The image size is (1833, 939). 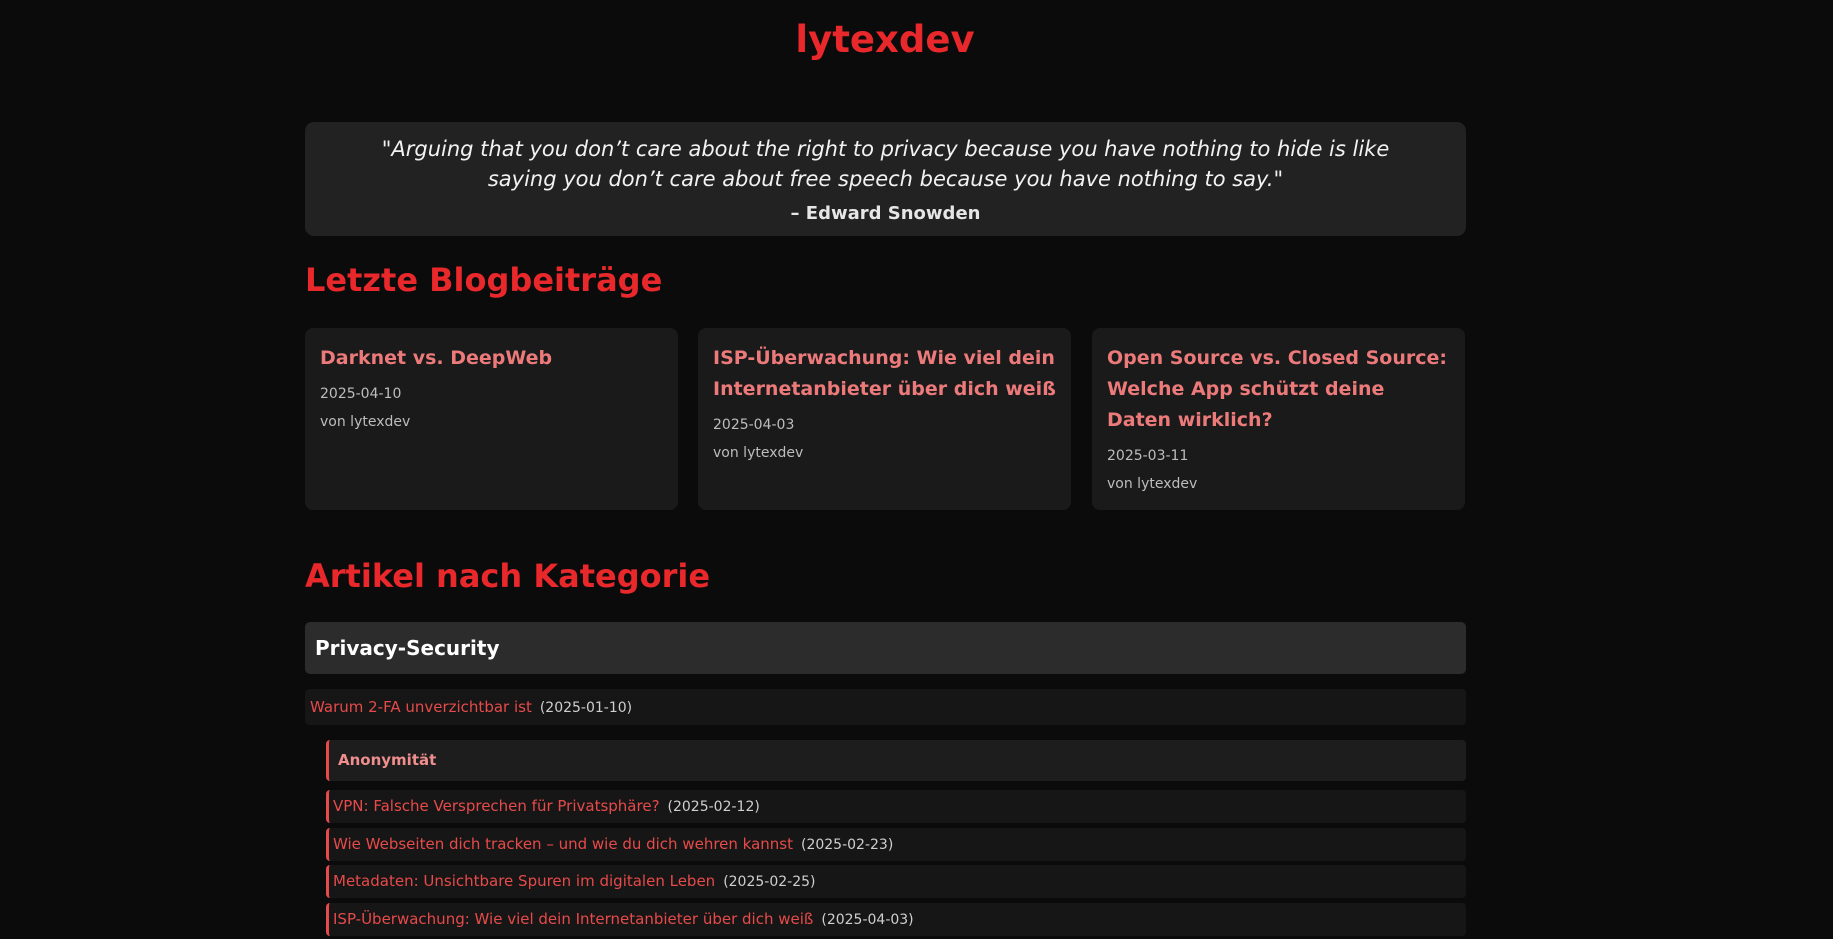 What do you see at coordinates (885, 213) in the screenshot?
I see `quote-author: – Edward Snowden` at bounding box center [885, 213].